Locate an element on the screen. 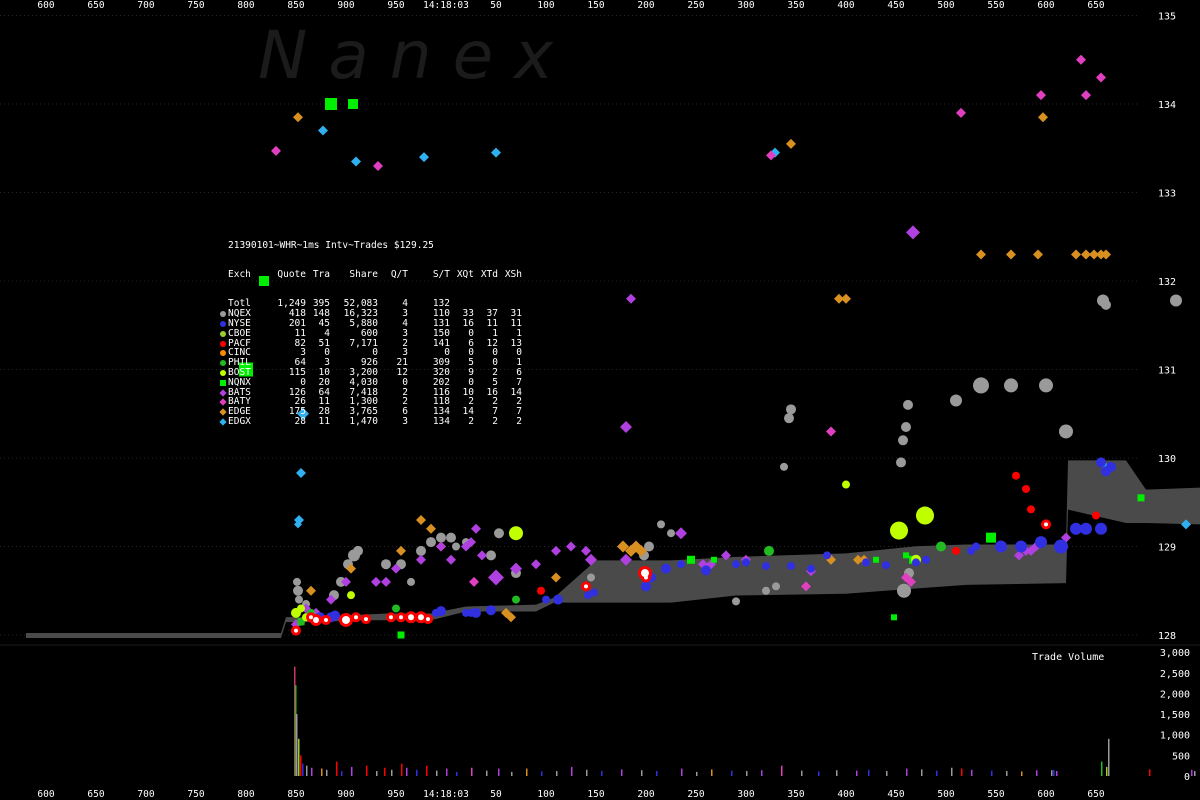 Image resolution: width=1200 pixels, height=800 pixels. stats-title-text: 21390101~WHR~1ms Intv~Trades $129.25 is located at coordinates (331, 245).